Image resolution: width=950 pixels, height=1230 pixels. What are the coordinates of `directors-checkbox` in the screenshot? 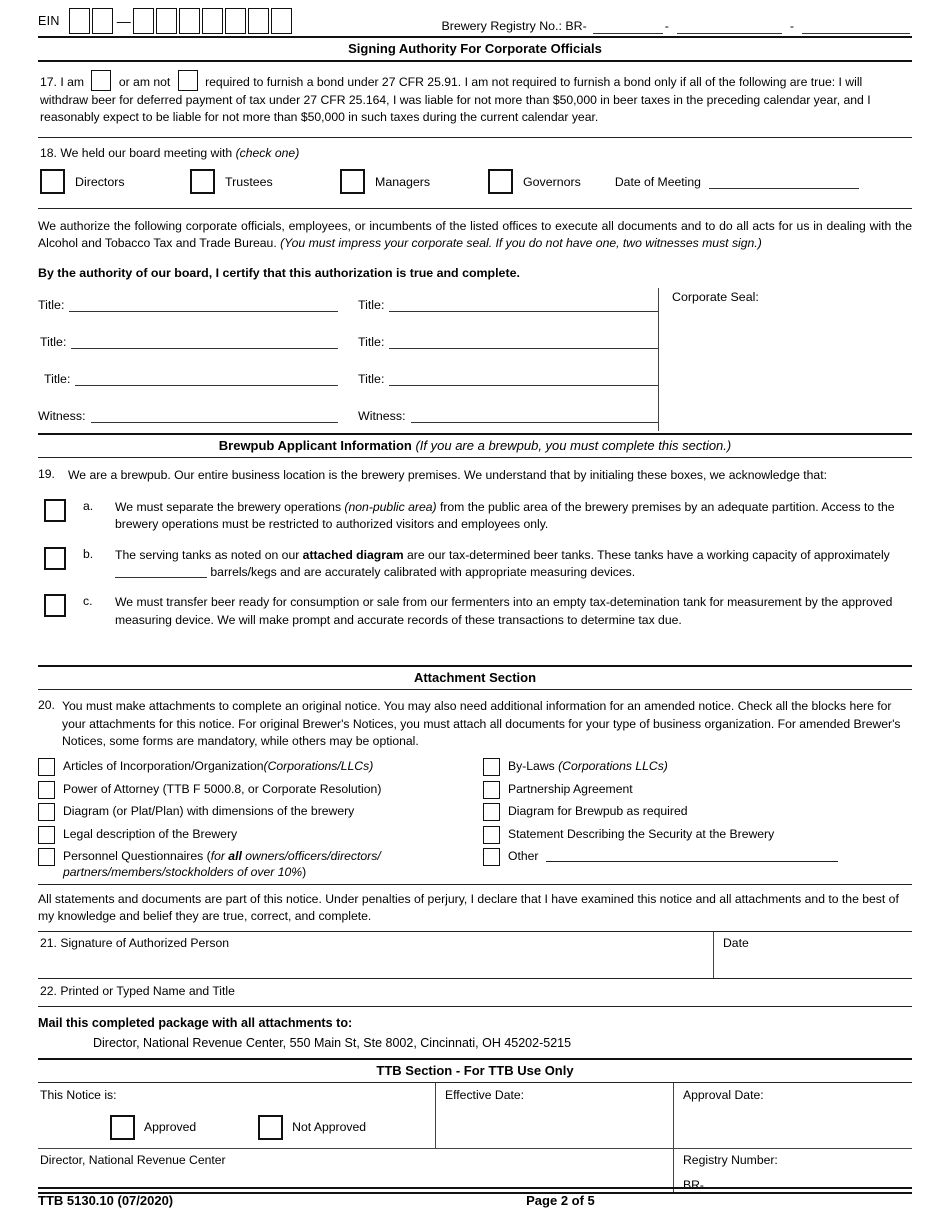 It's located at (52, 182).